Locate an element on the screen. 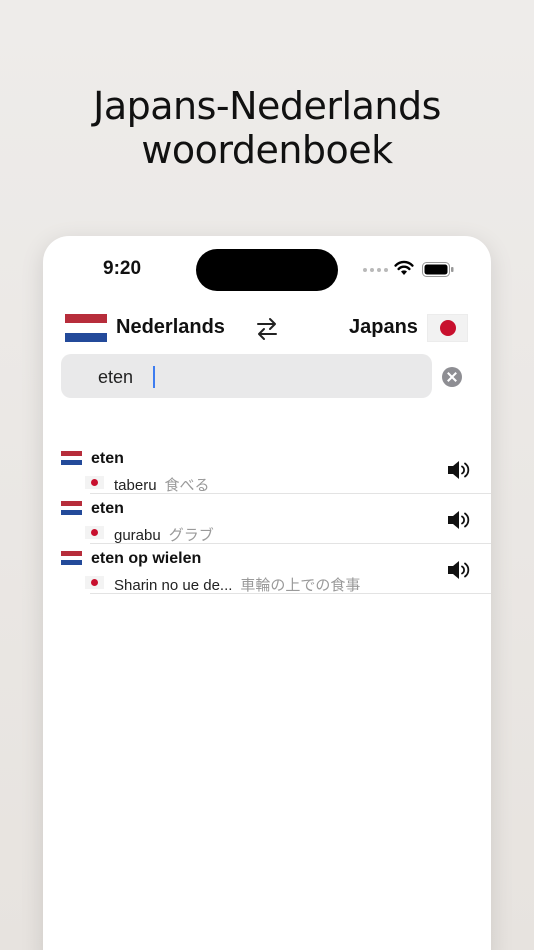 Image resolution: width=534 pixels, height=950 pixels. target-language: Japans is located at coordinates (383, 327).